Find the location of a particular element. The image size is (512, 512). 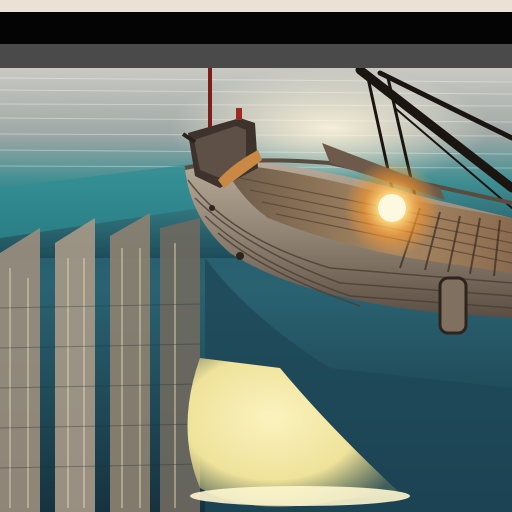

separator-band is located at coordinates (256, 56).